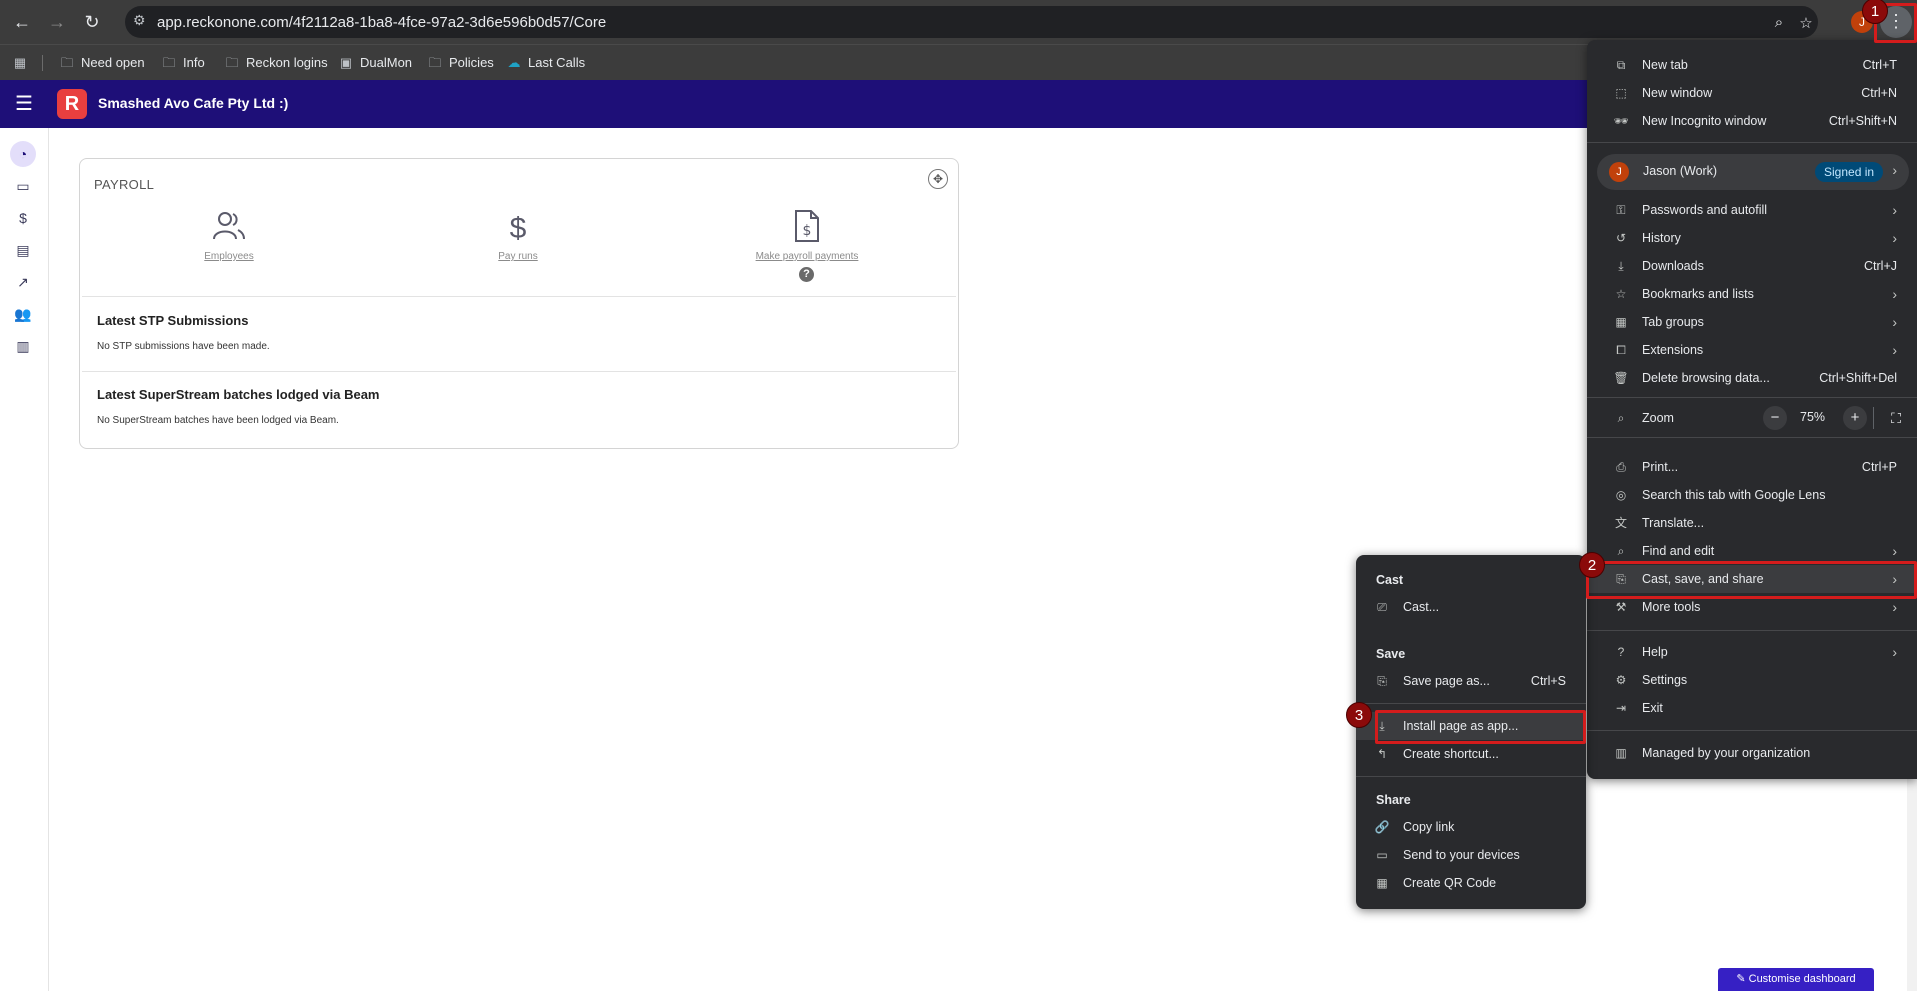  I want to click on exit-icon: ⇥, so click(1621, 708).